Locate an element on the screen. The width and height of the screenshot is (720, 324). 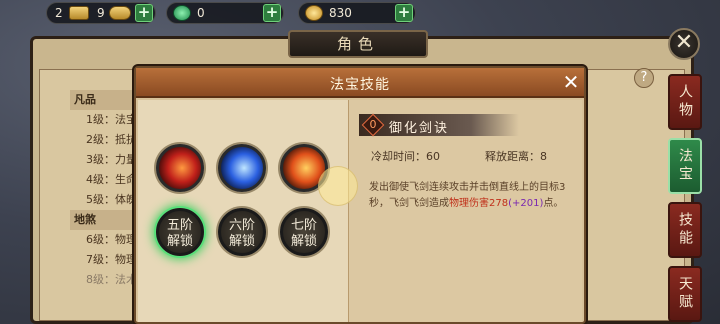
help-button: ? is located at coordinates (644, 78).